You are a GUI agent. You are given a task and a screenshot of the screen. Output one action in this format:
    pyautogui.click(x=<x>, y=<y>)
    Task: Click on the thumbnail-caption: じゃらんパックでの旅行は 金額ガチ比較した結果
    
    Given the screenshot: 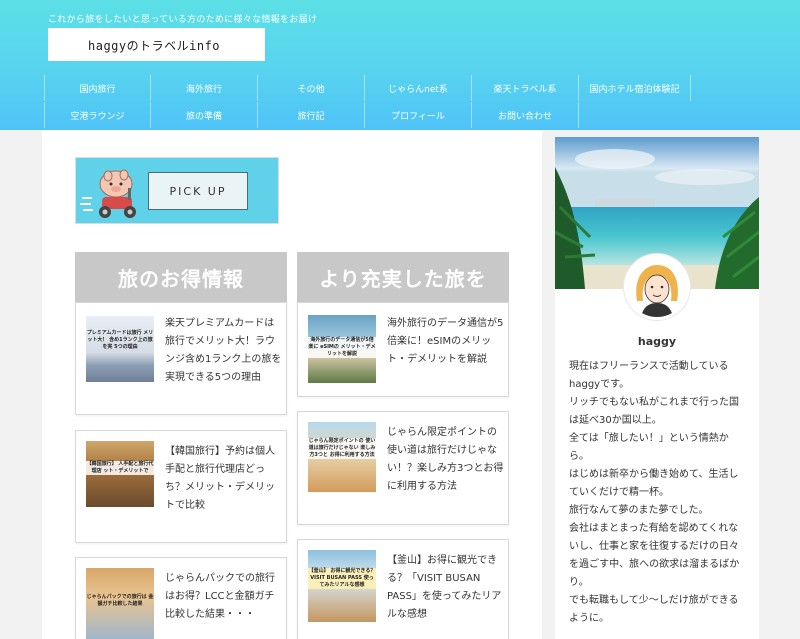 What is the action you would take?
    pyautogui.click(x=120, y=600)
    